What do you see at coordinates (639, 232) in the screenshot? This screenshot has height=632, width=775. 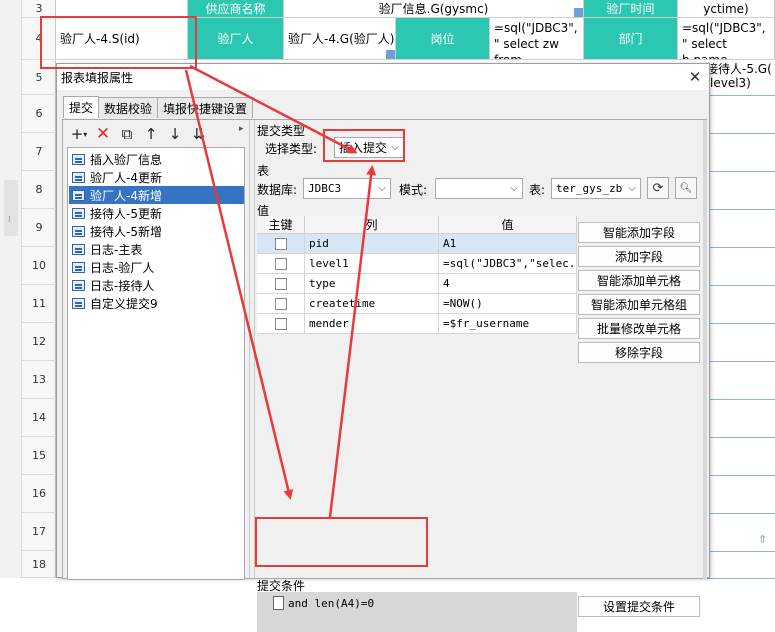 I see `smart-add-field-button: 智能添加字段` at bounding box center [639, 232].